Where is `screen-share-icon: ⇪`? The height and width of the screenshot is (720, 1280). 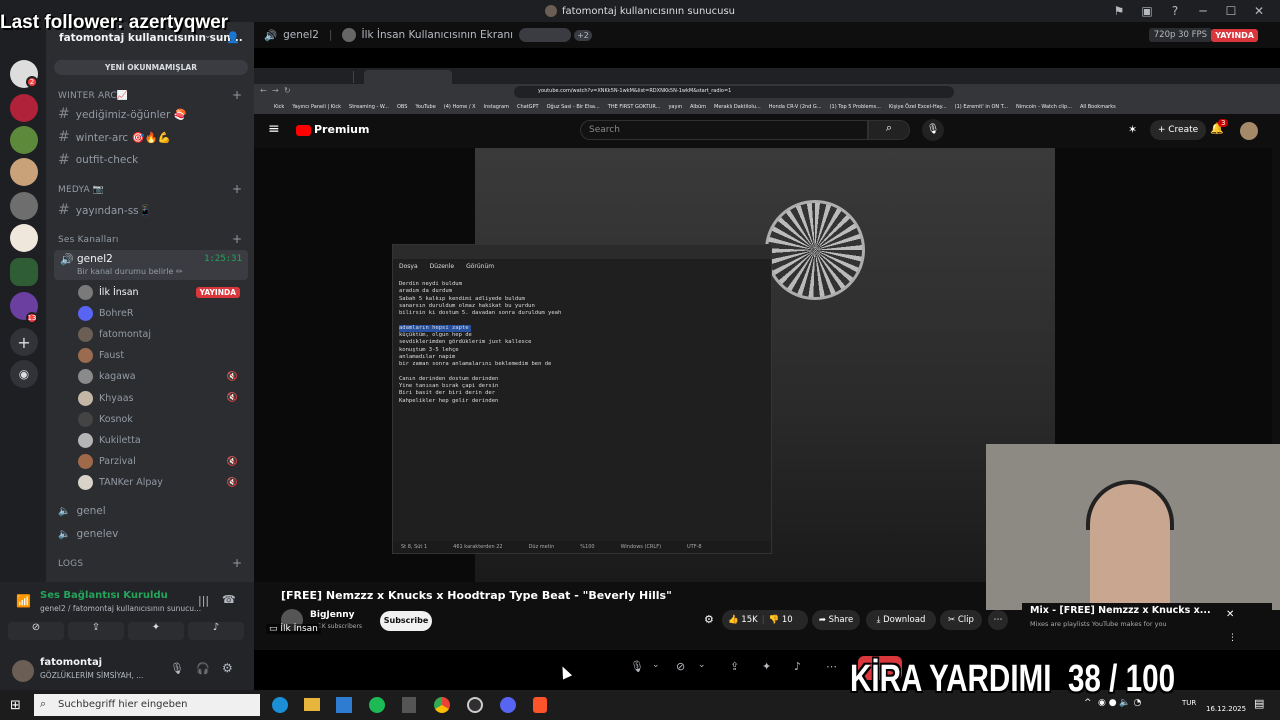 screen-share-icon: ⇪ is located at coordinates (734, 666).